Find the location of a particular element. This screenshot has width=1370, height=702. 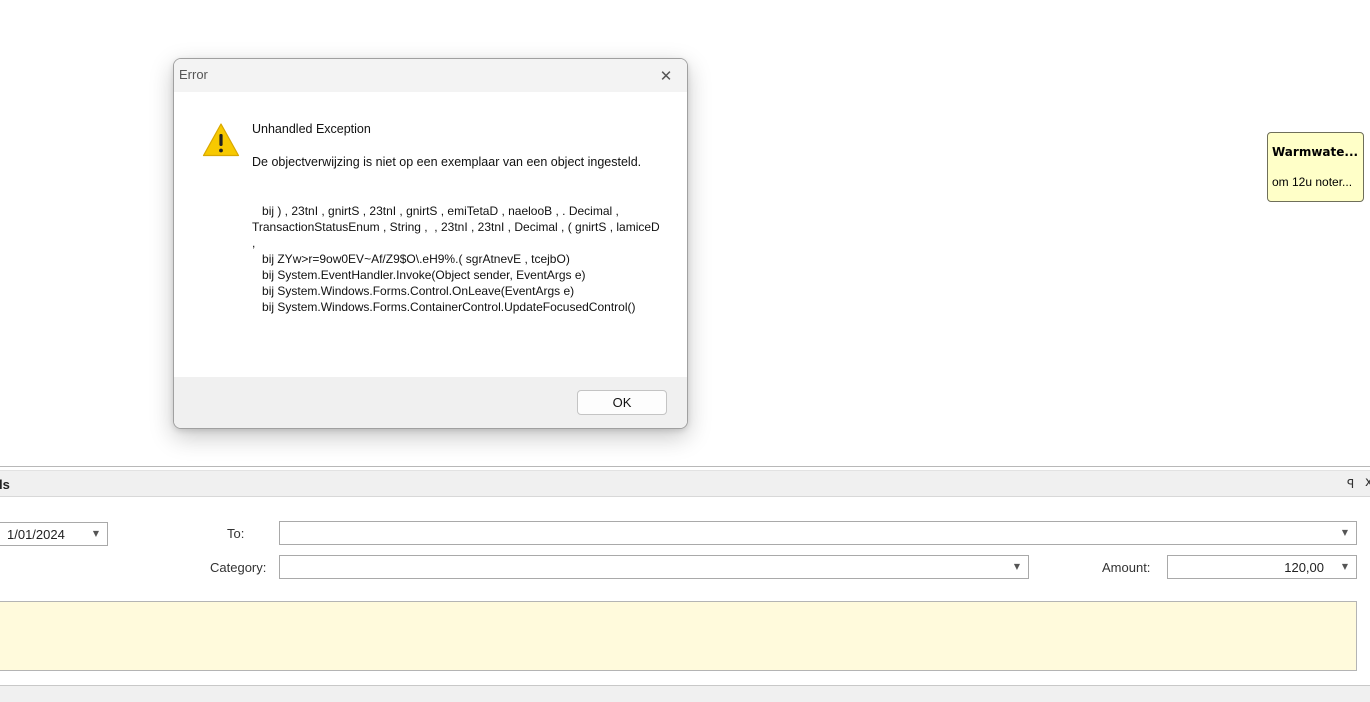

dialog-titlebar: Error ✕ is located at coordinates (430, 75).